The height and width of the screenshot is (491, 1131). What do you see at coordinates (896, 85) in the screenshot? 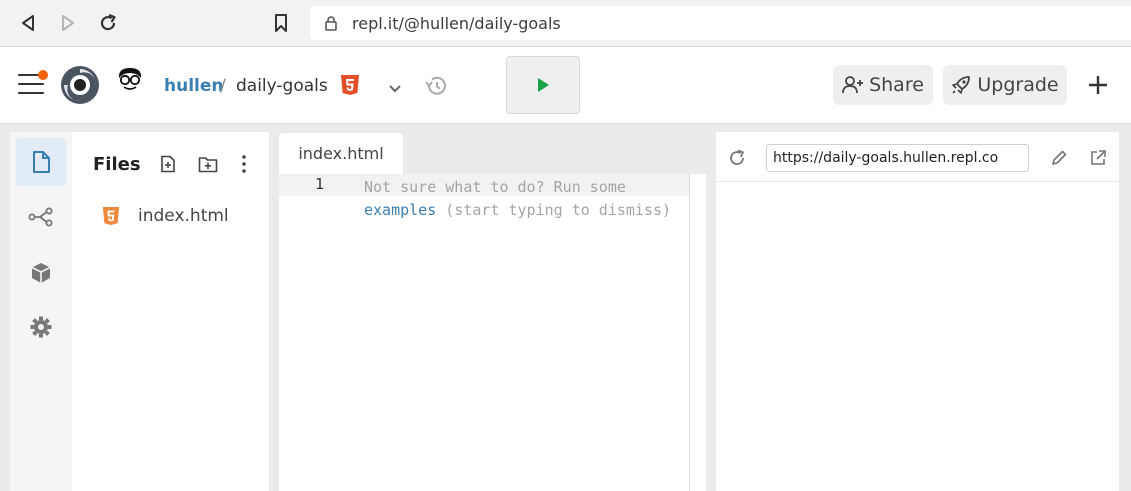
I see `share-label: Share` at bounding box center [896, 85].